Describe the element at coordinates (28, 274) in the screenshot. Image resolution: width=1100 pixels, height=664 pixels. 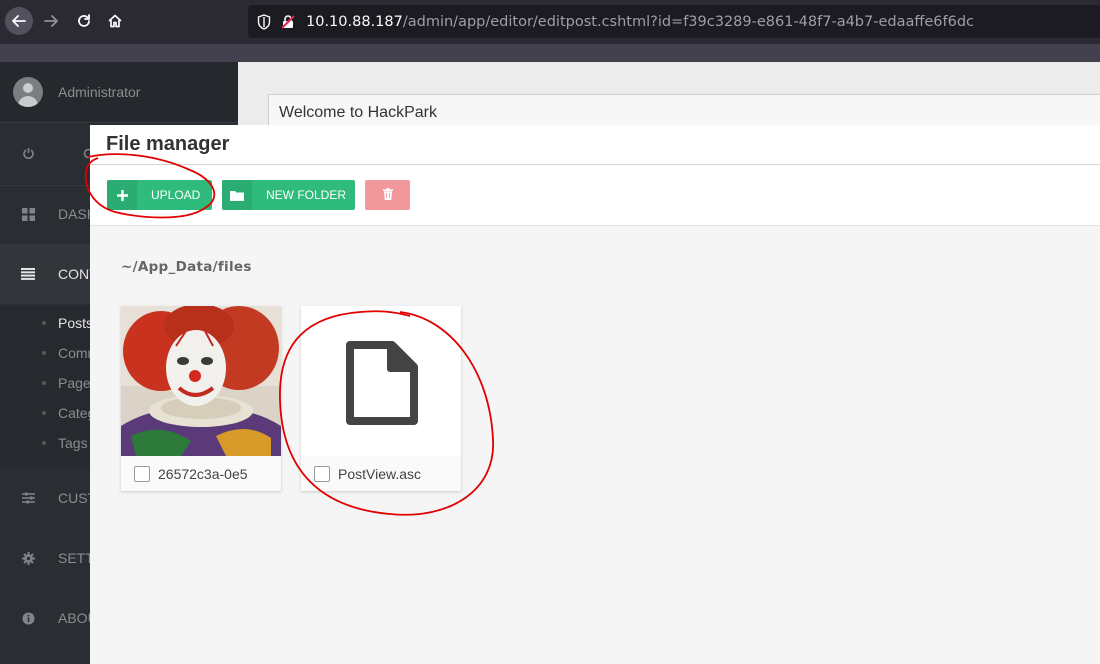
I see `list-icon` at that location.